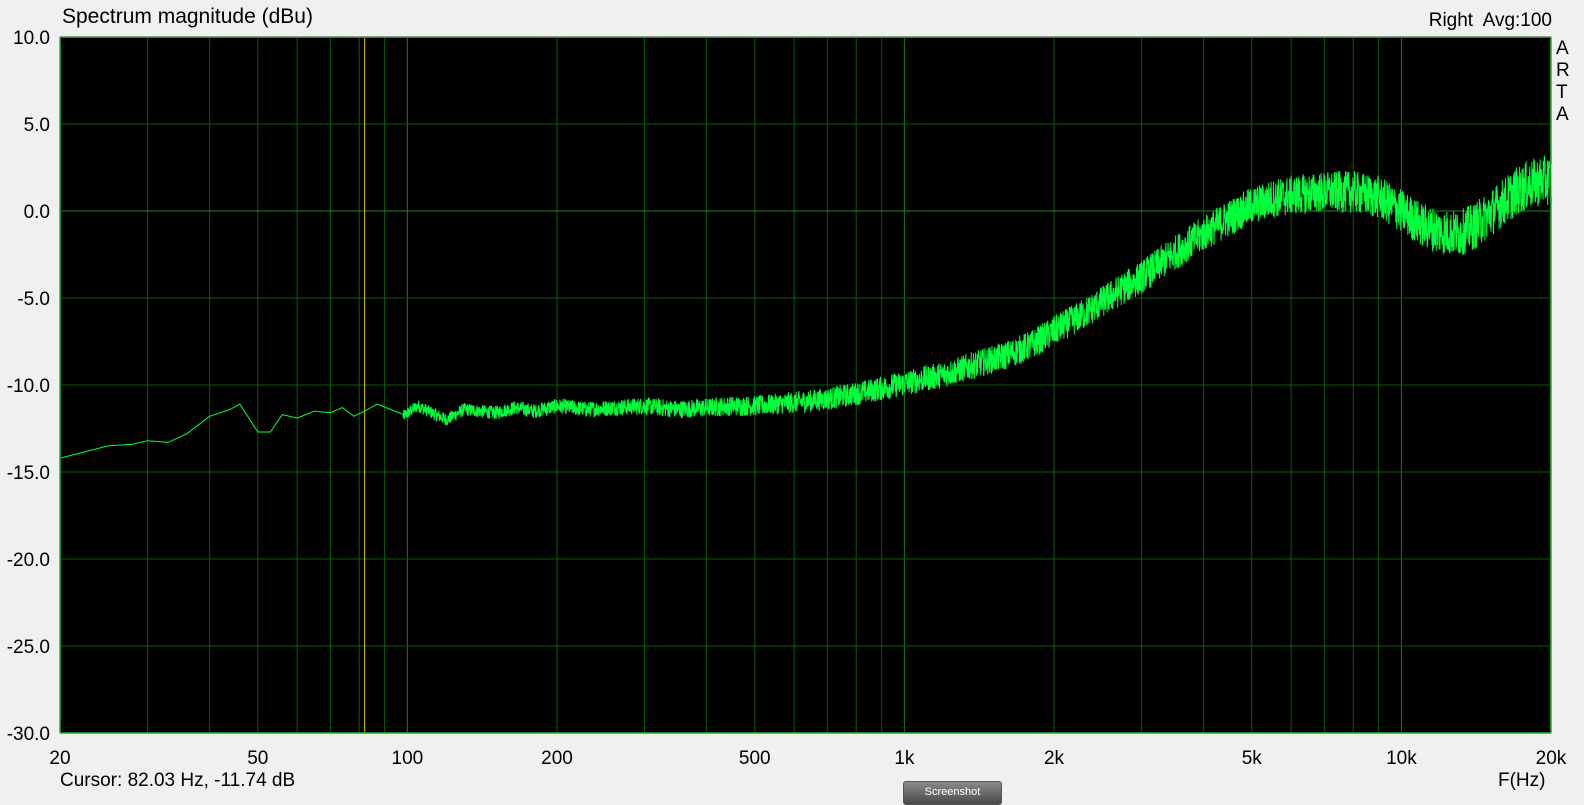  What do you see at coordinates (28, 647) in the screenshot?
I see `y-tick-label: -25.0` at bounding box center [28, 647].